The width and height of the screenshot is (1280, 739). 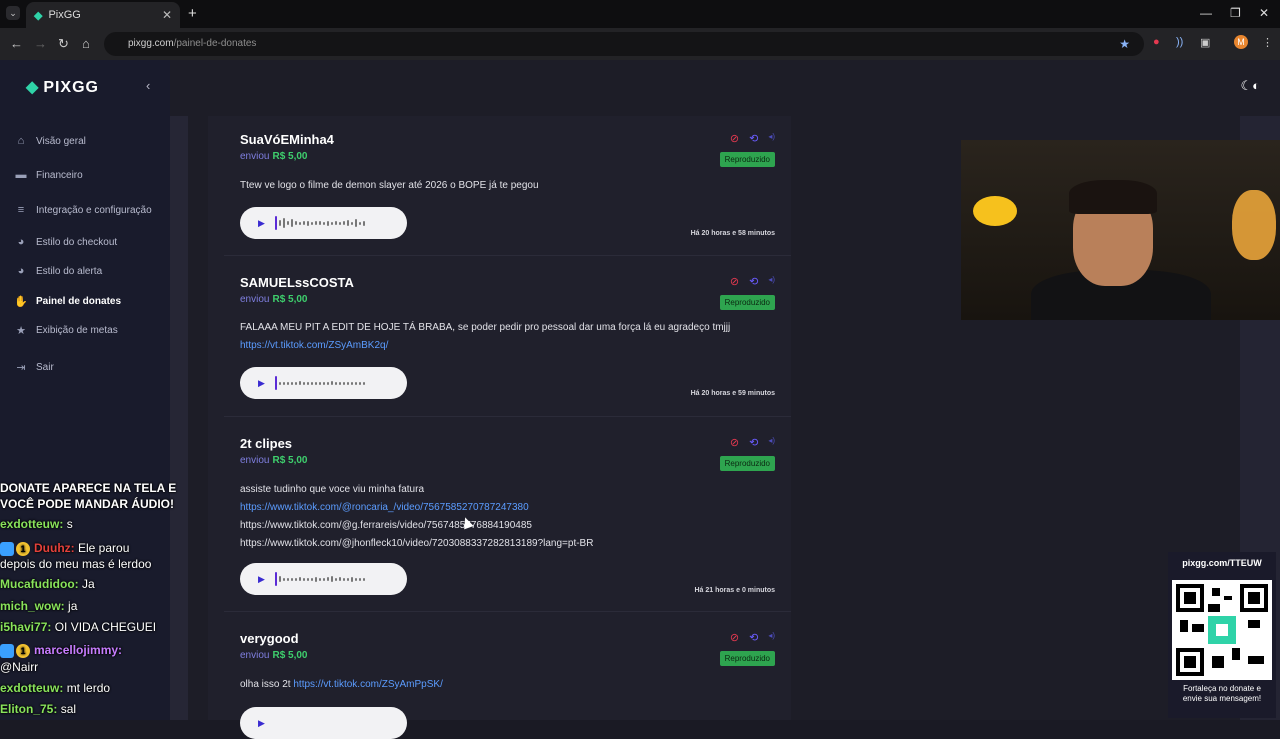 What do you see at coordinates (1156, 42) in the screenshot?
I see `extension-icon: ●` at bounding box center [1156, 42].